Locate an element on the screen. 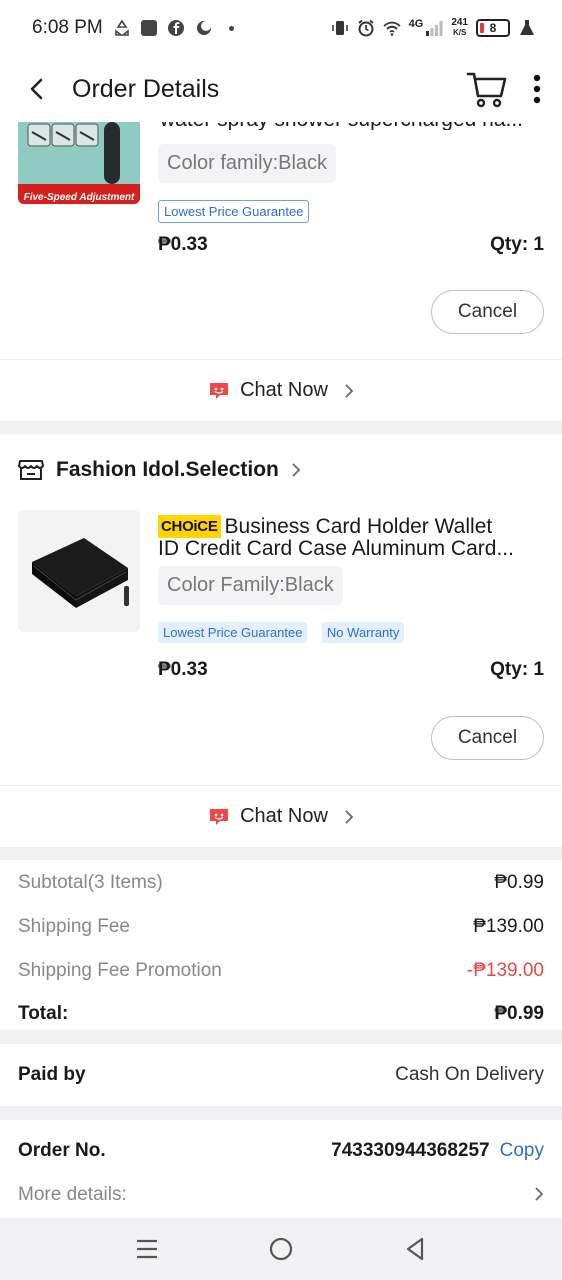 The width and height of the screenshot is (562, 1280). home-circle-icon is located at coordinates (281, 1249).